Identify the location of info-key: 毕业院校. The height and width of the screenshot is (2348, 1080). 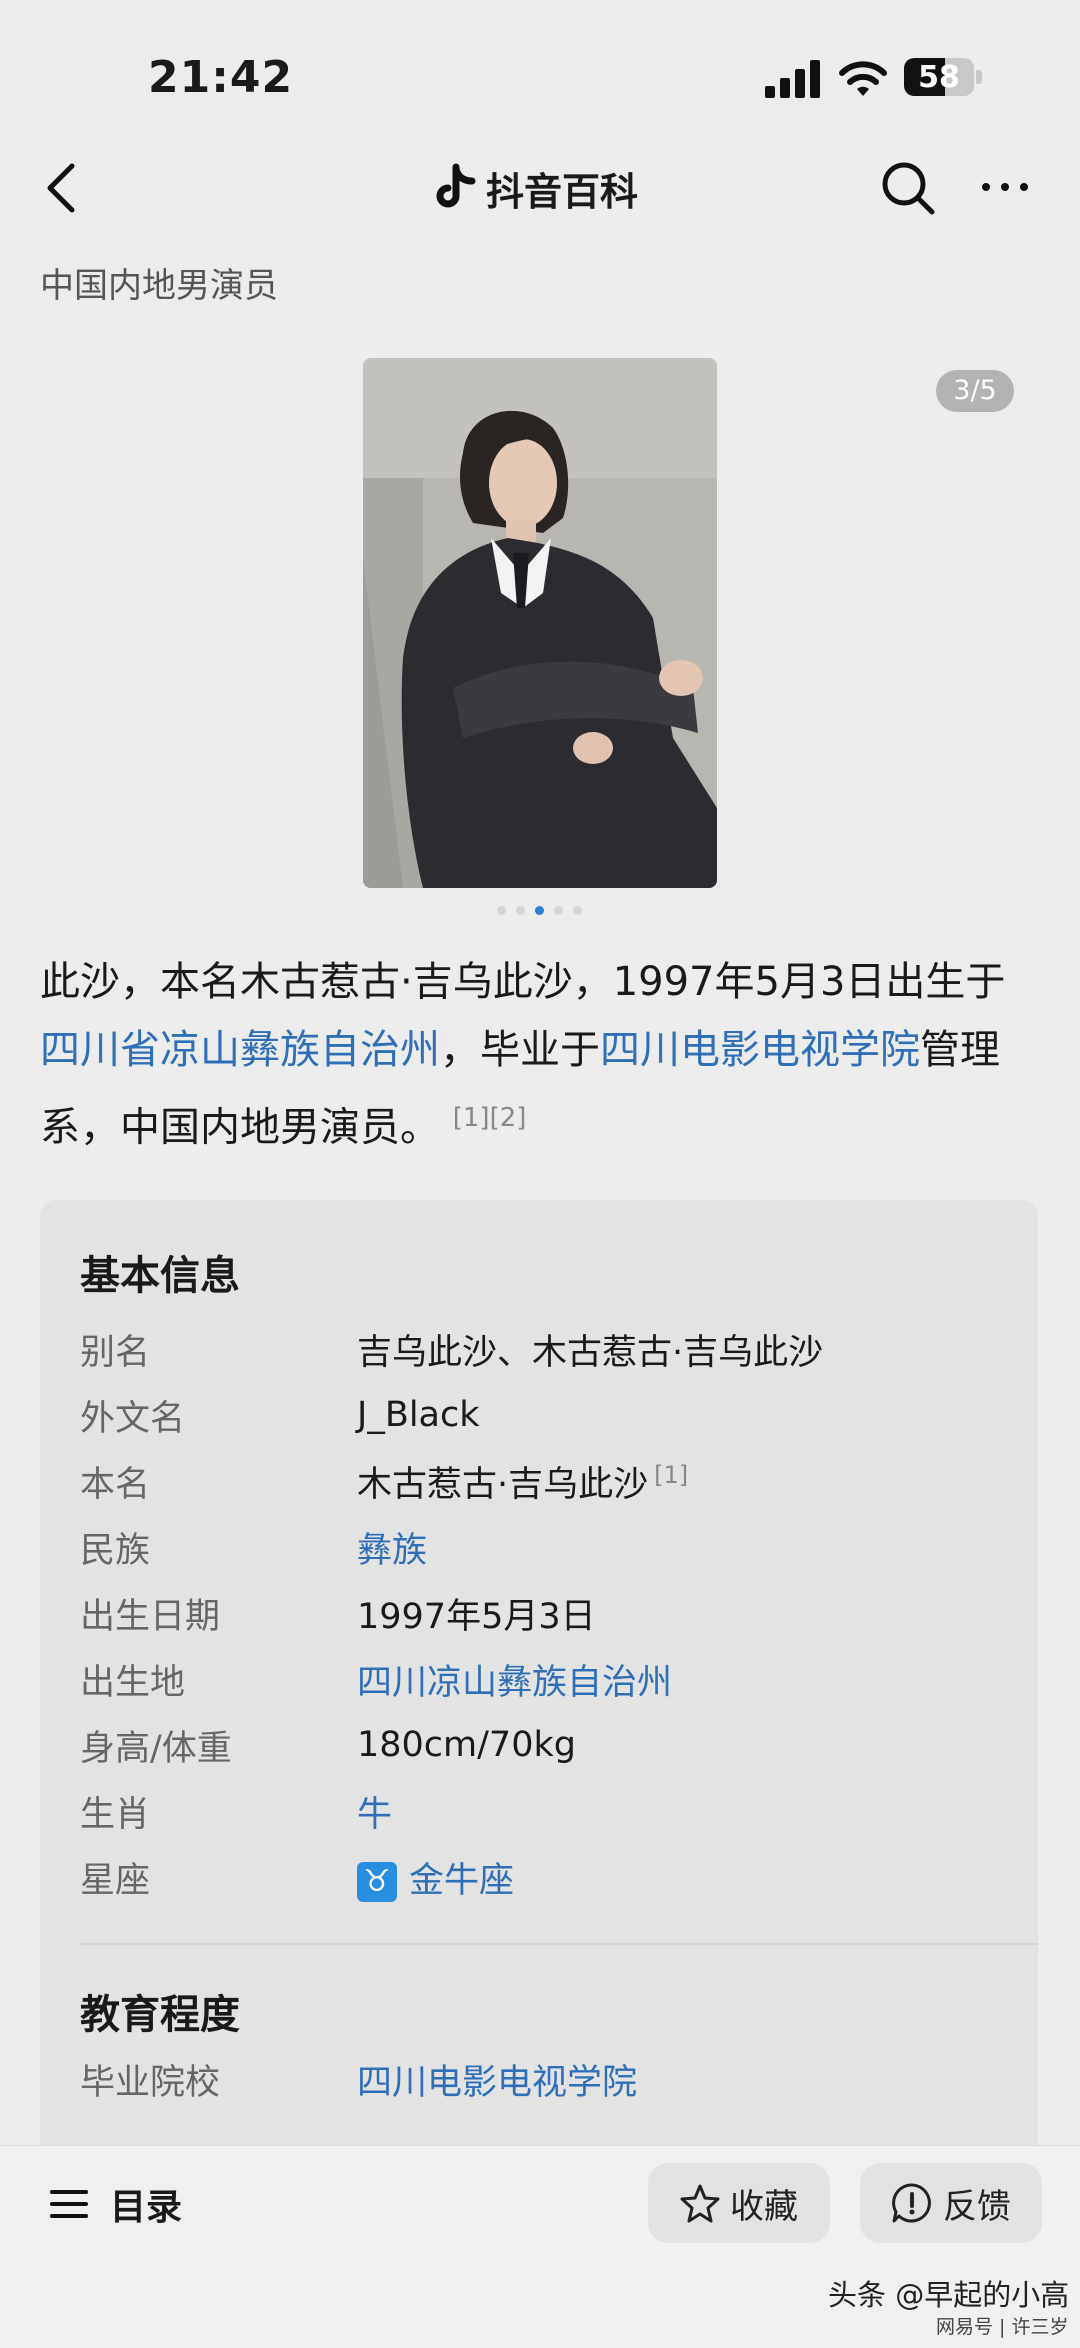
(150, 2082).